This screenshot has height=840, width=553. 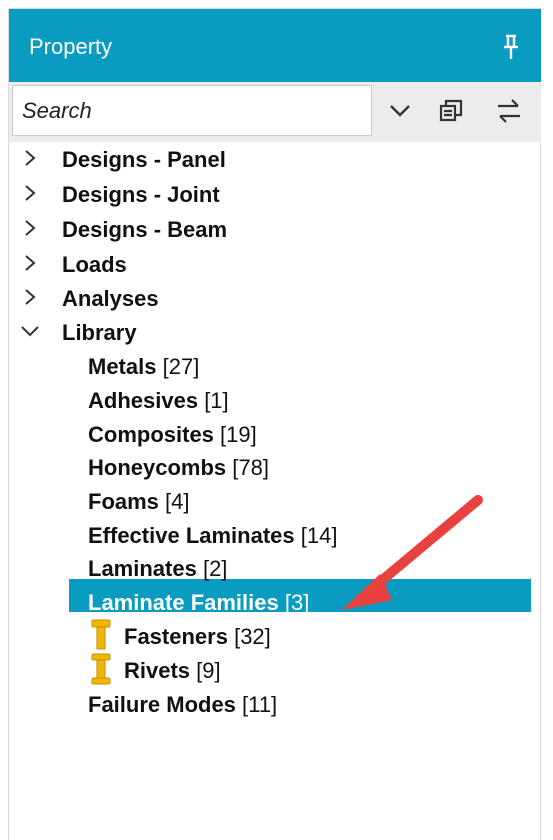 I want to click on tree-item-count: [9], so click(x=208, y=670).